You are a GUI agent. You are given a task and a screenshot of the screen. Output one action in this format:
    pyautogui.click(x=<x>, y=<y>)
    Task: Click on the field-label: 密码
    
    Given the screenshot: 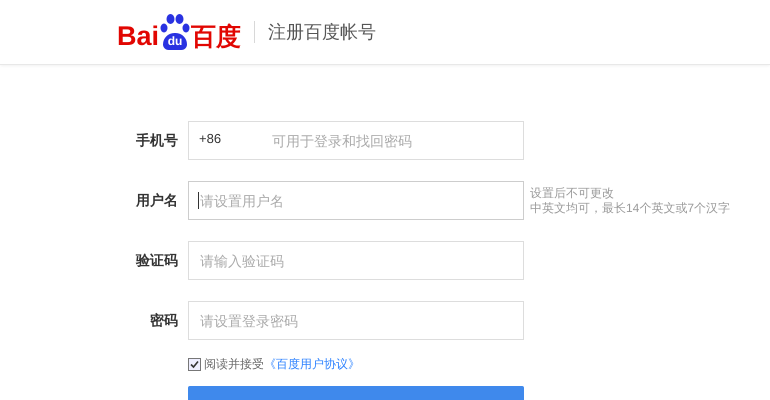 What is the action you would take?
    pyautogui.click(x=163, y=320)
    